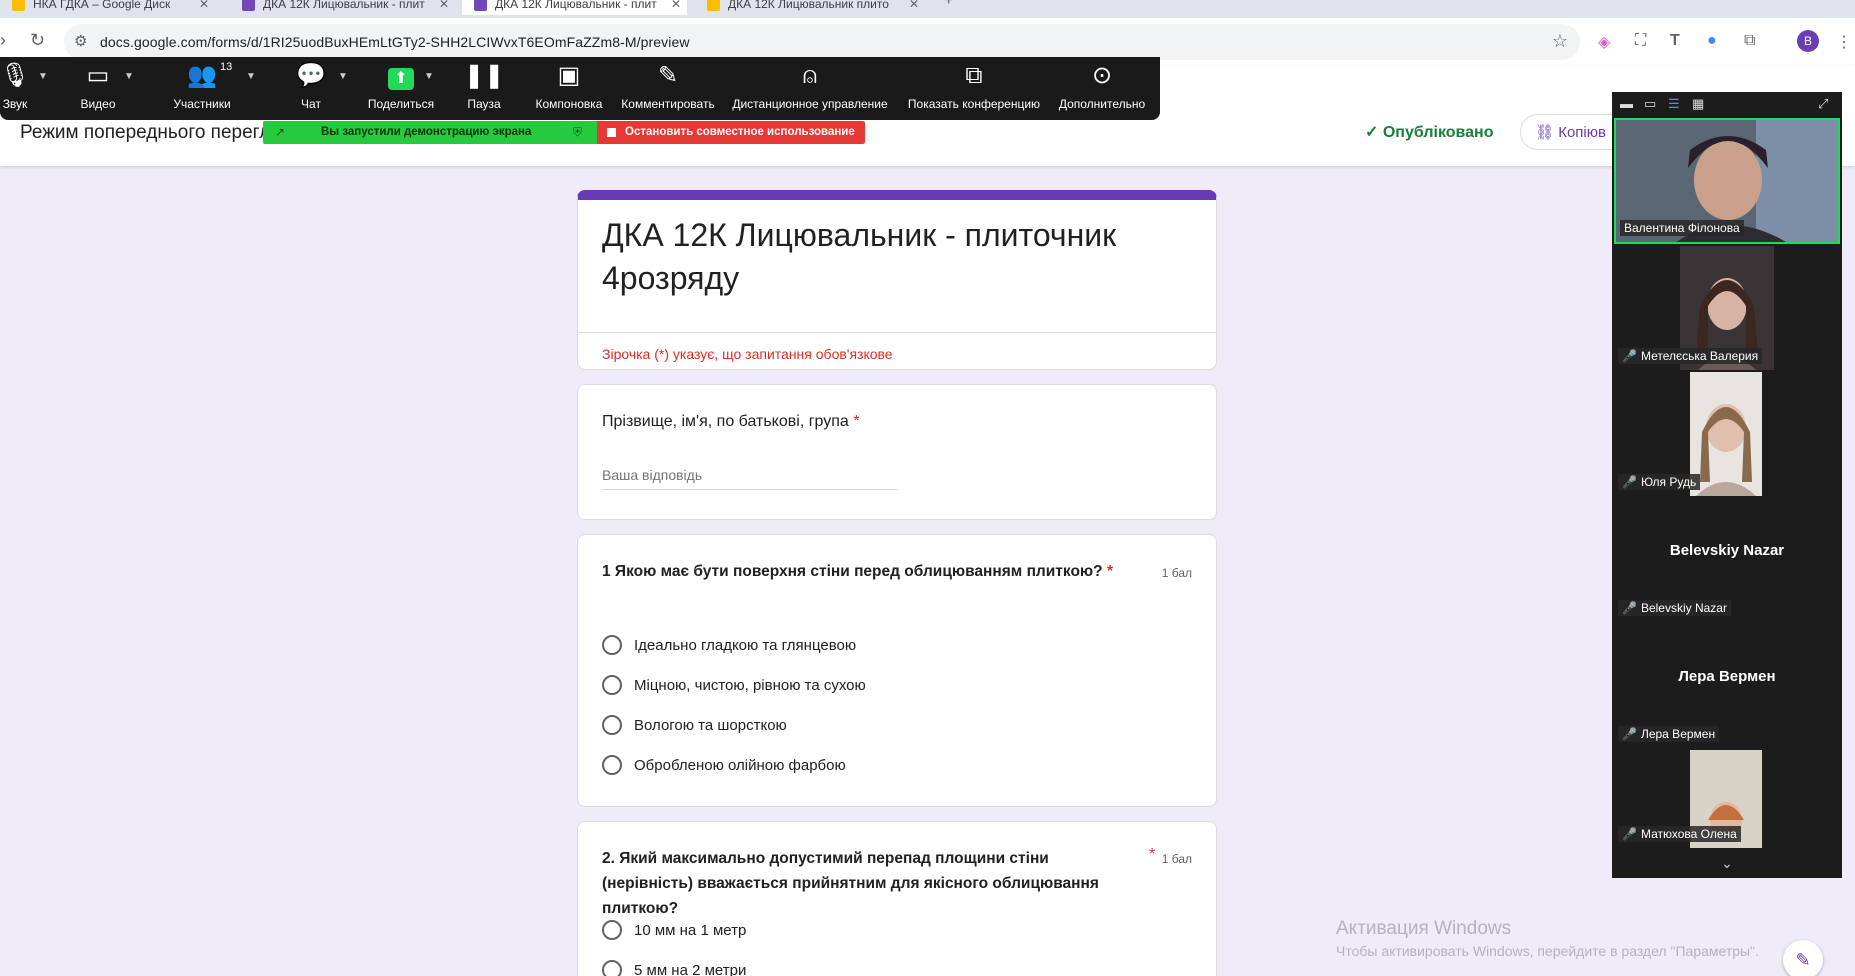 The height and width of the screenshot is (976, 1855). Describe the element at coordinates (674, 967) in the screenshot. I see `radio-option: 5 мм на 2 метри` at that location.